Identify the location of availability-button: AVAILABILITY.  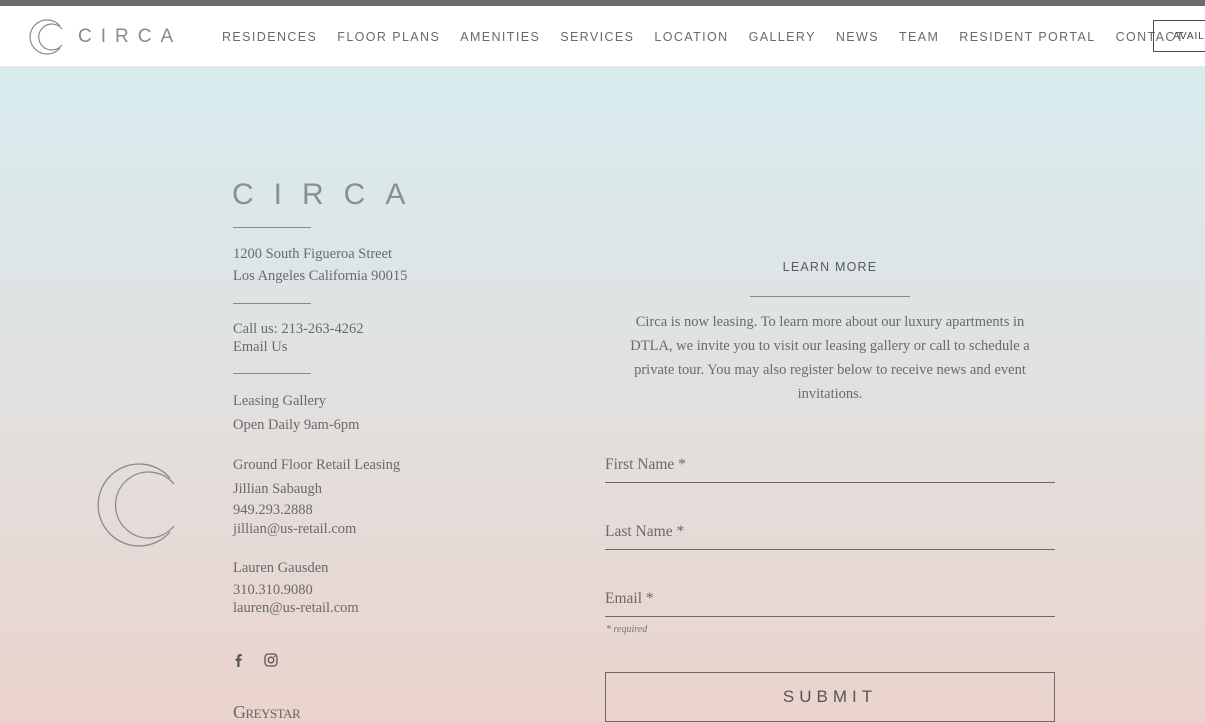
(1179, 36).